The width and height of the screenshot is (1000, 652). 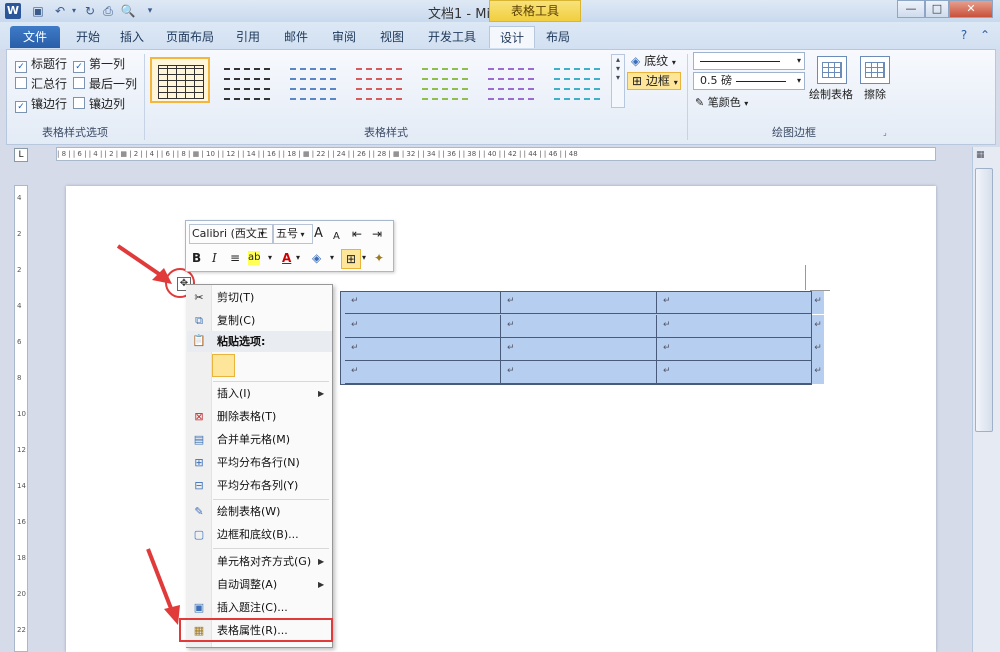 I want to click on ruler-toggle-icon: ▦, so click(x=980, y=155).